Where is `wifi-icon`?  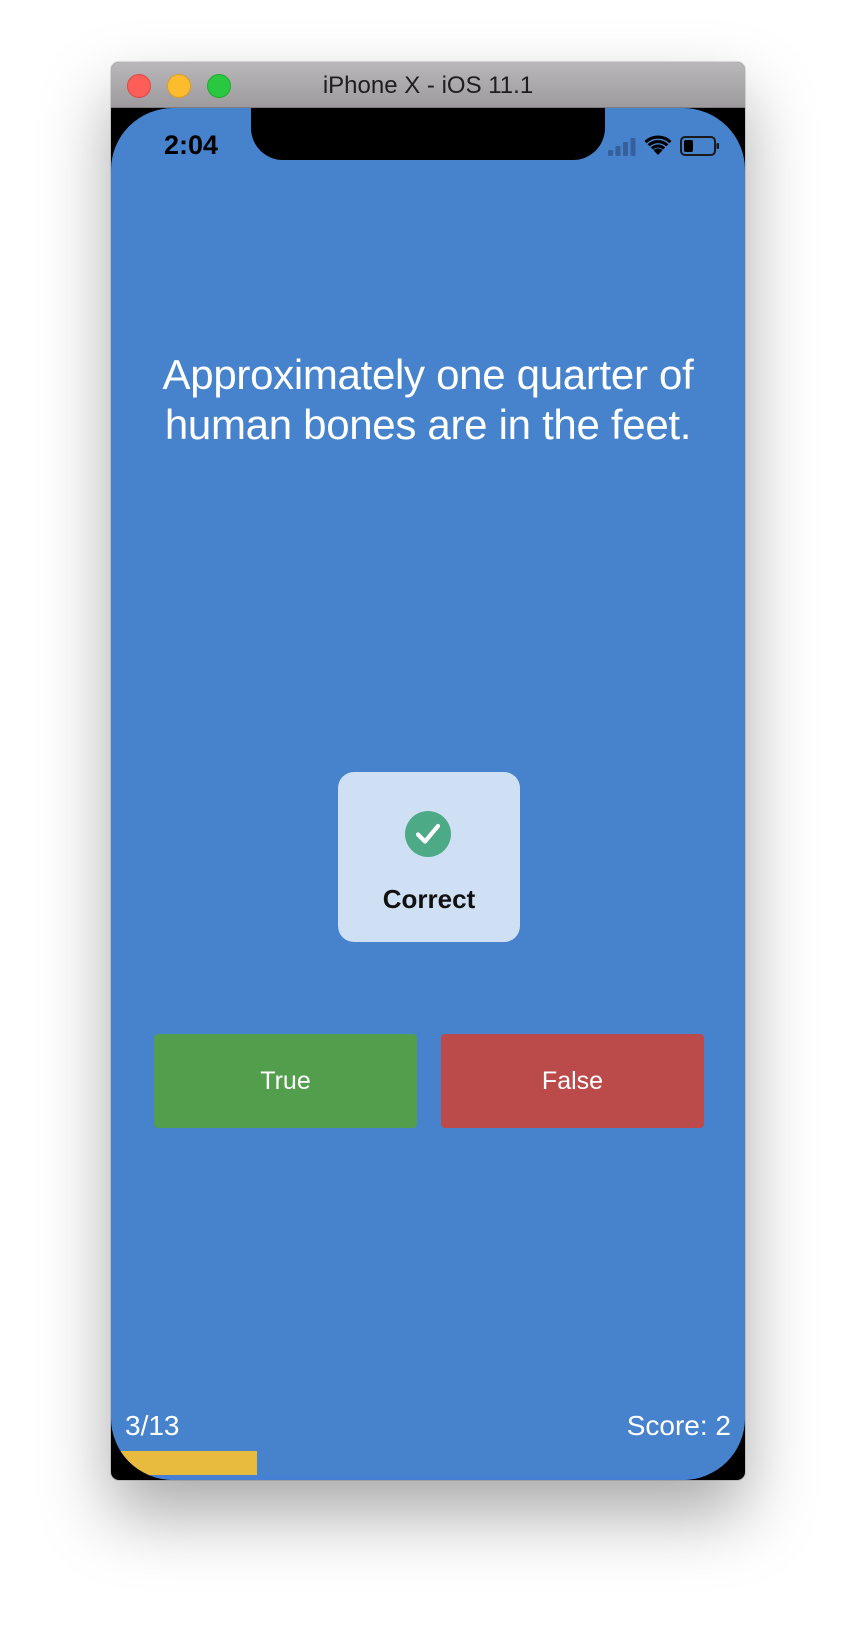 wifi-icon is located at coordinates (658, 145).